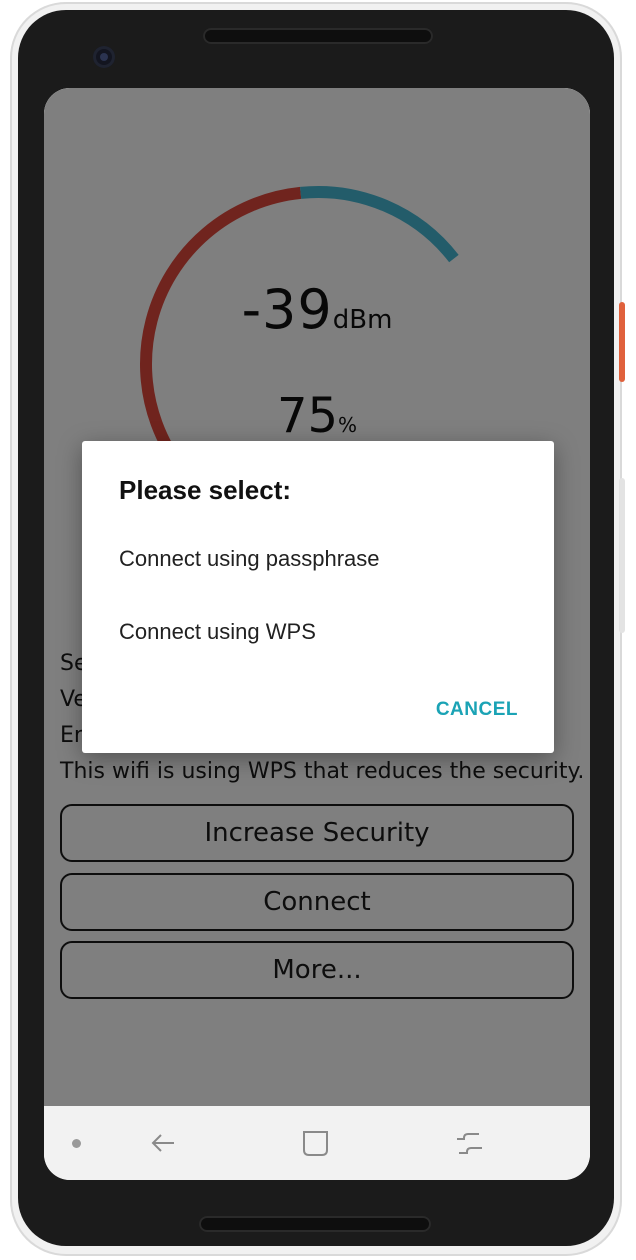 This screenshot has height=1260, width=636. Describe the element at coordinates (315, 1224) in the screenshot. I see `bottom-speaker` at that location.